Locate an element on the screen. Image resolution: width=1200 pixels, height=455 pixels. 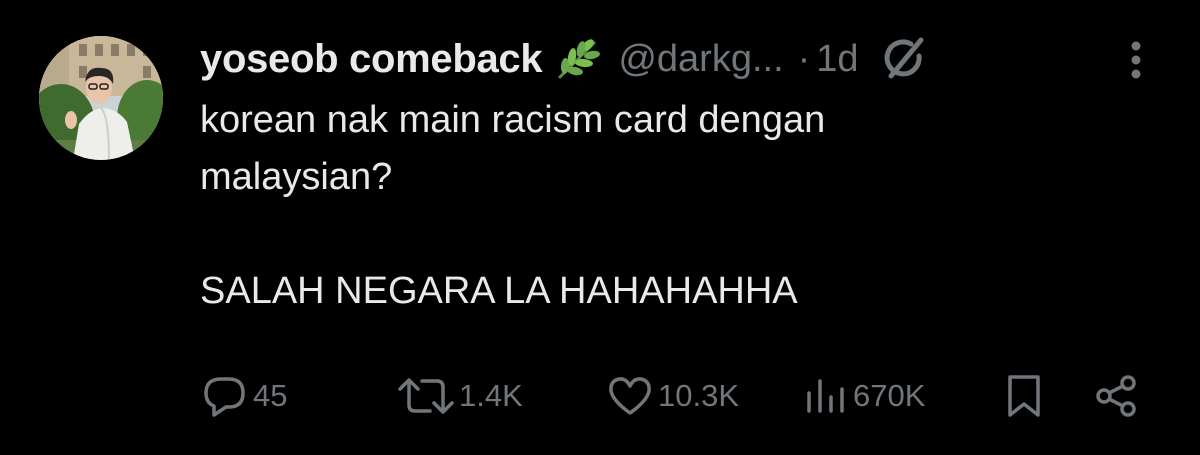
bookmark-button is located at coordinates (1024, 396).